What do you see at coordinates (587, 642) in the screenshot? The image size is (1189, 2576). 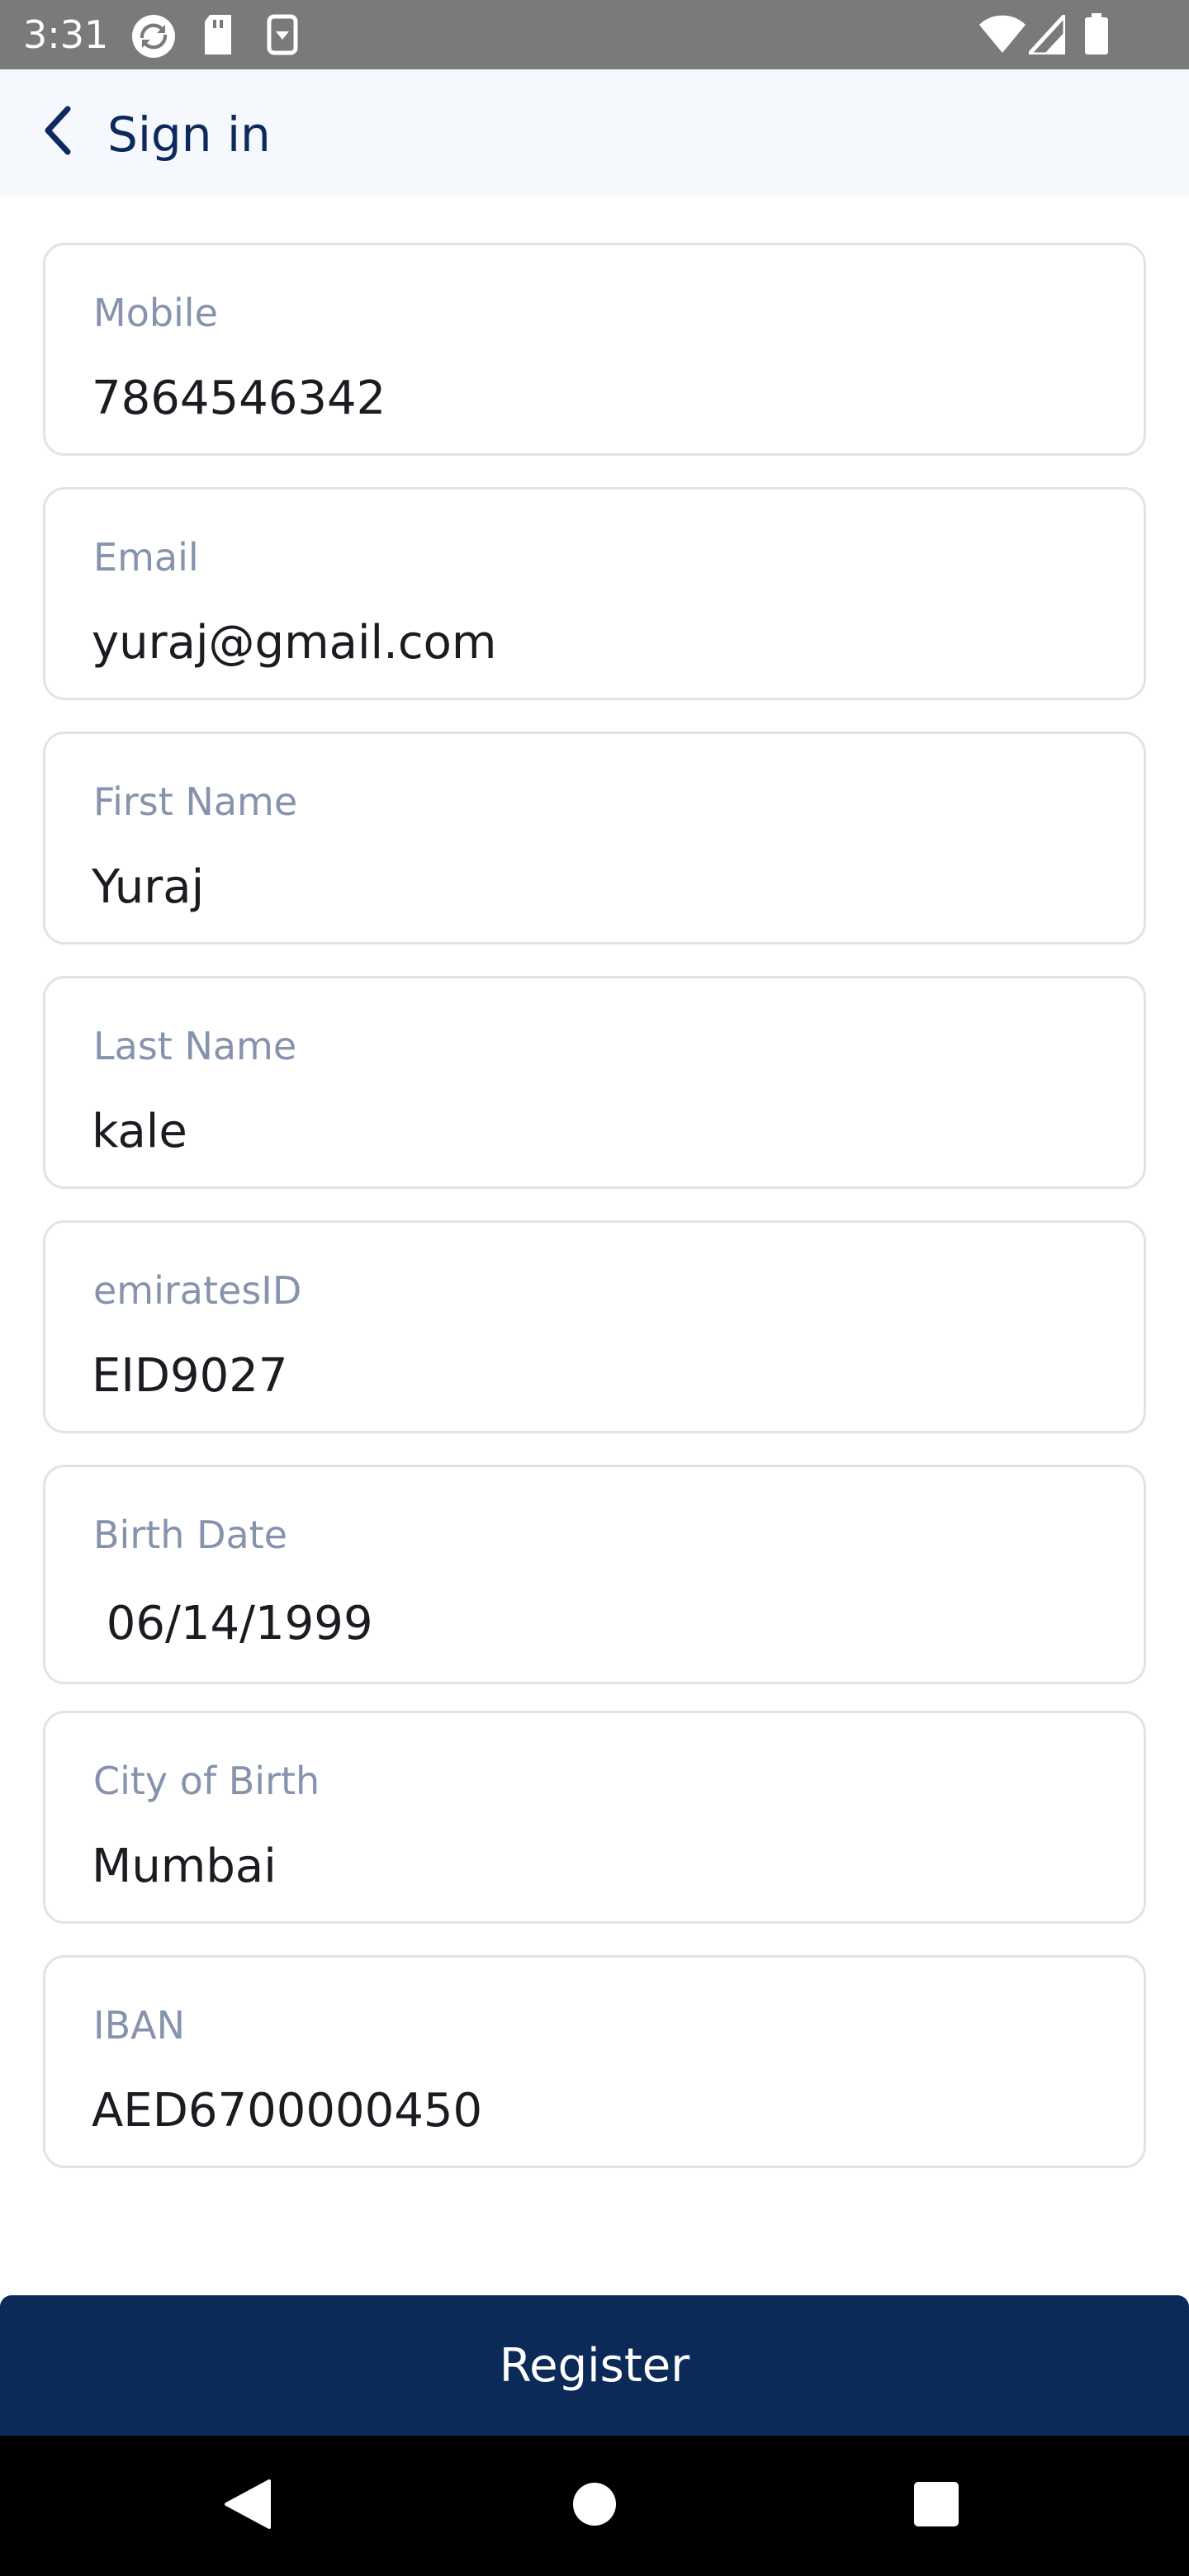 I see `email-input` at bounding box center [587, 642].